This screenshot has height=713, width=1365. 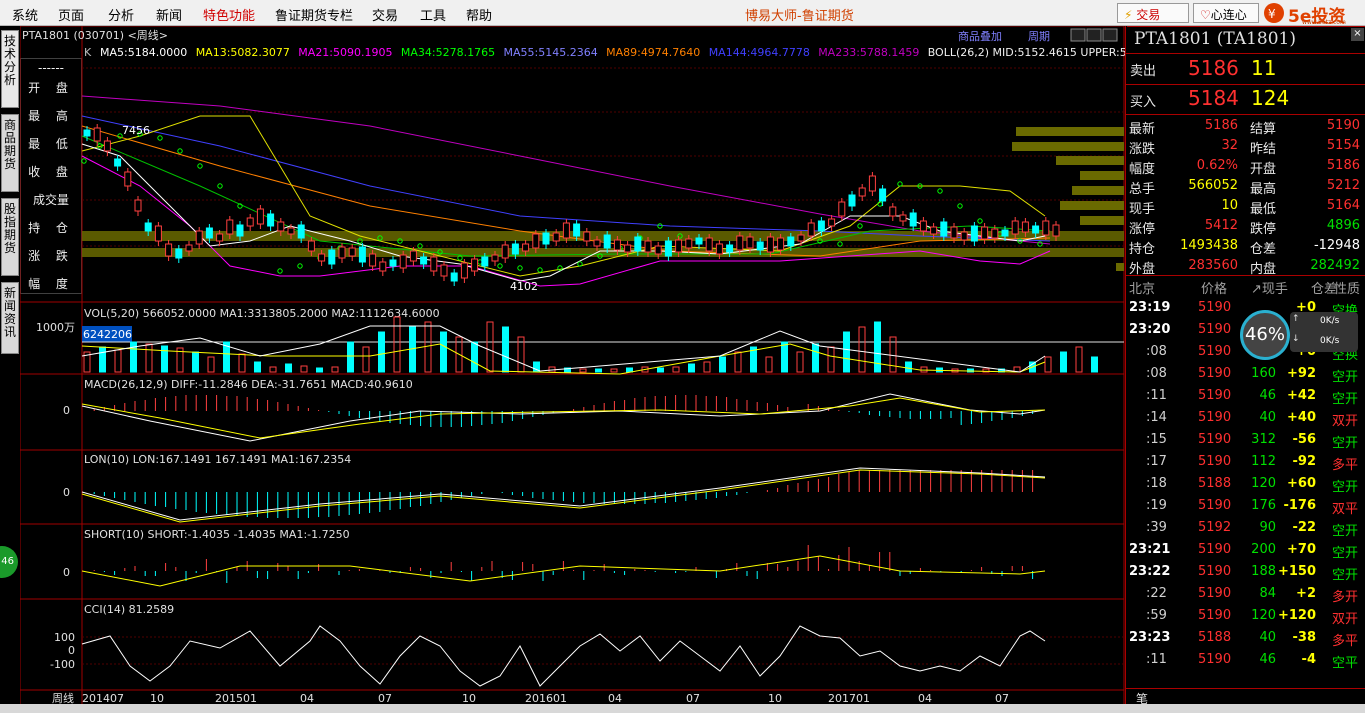 What do you see at coordinates (314, 14) in the screenshot?
I see `menu-luzheng: 鲁证期货专栏` at bounding box center [314, 14].